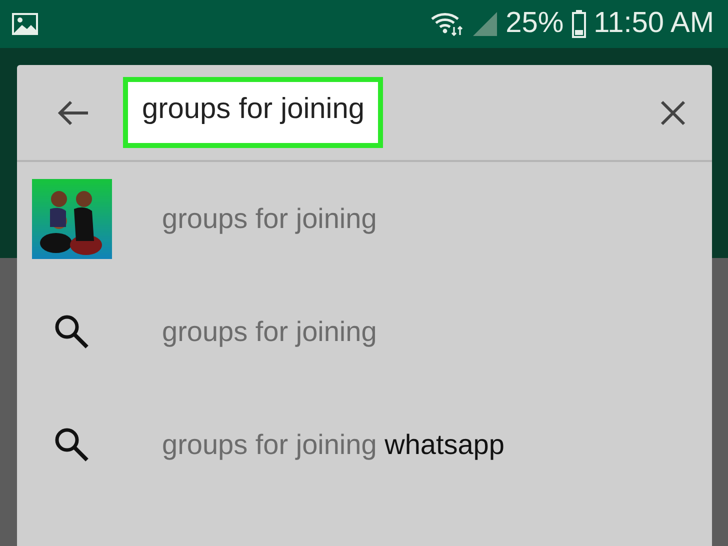 Image resolution: width=728 pixels, height=546 pixels. Describe the element at coordinates (535, 24) in the screenshot. I see `battery-percentage: 25%` at that location.